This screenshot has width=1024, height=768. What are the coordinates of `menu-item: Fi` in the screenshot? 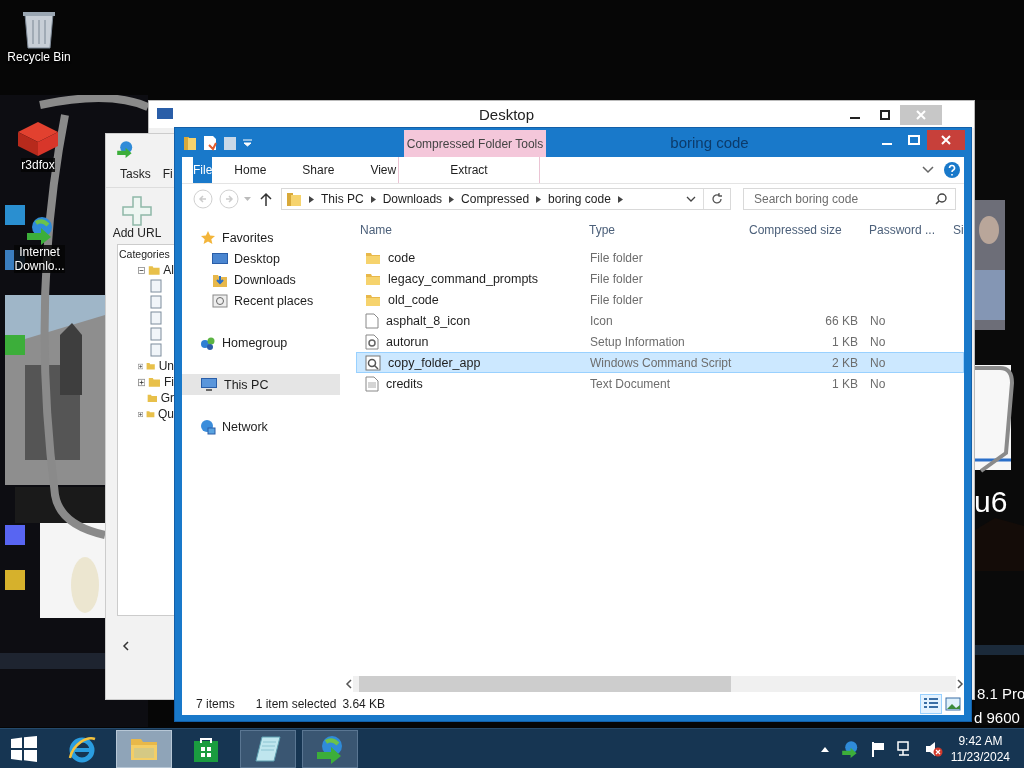 It's located at (167, 177).